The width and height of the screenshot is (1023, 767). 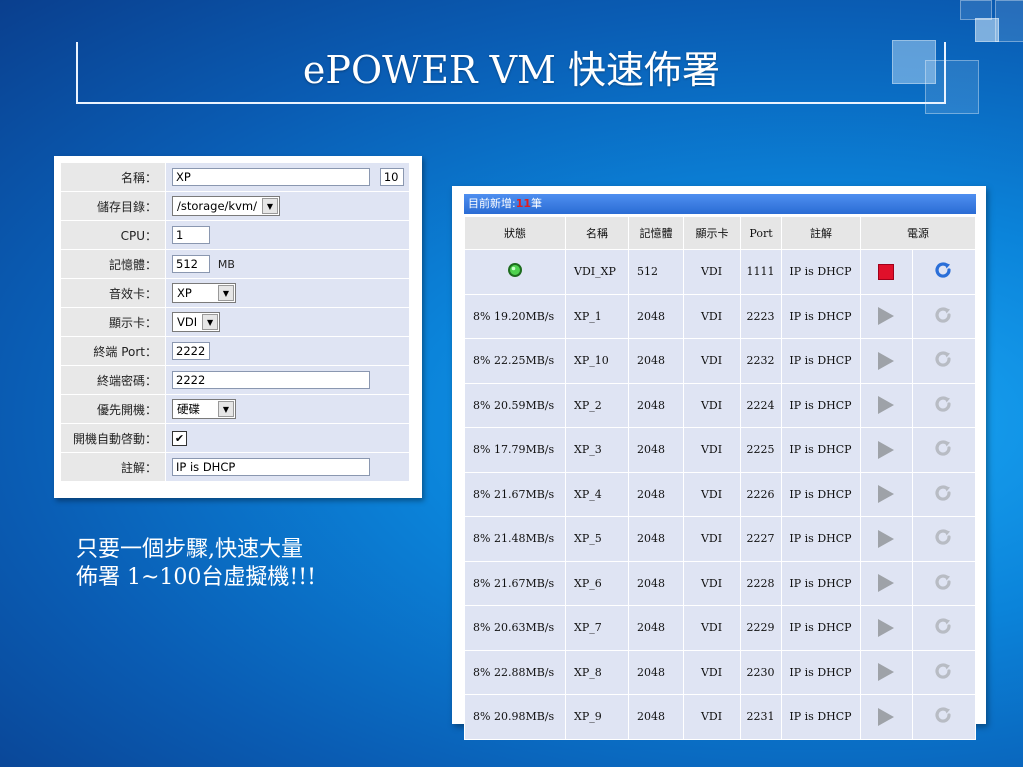 I want to click on sound-select: XP ▼, so click(x=204, y=293).